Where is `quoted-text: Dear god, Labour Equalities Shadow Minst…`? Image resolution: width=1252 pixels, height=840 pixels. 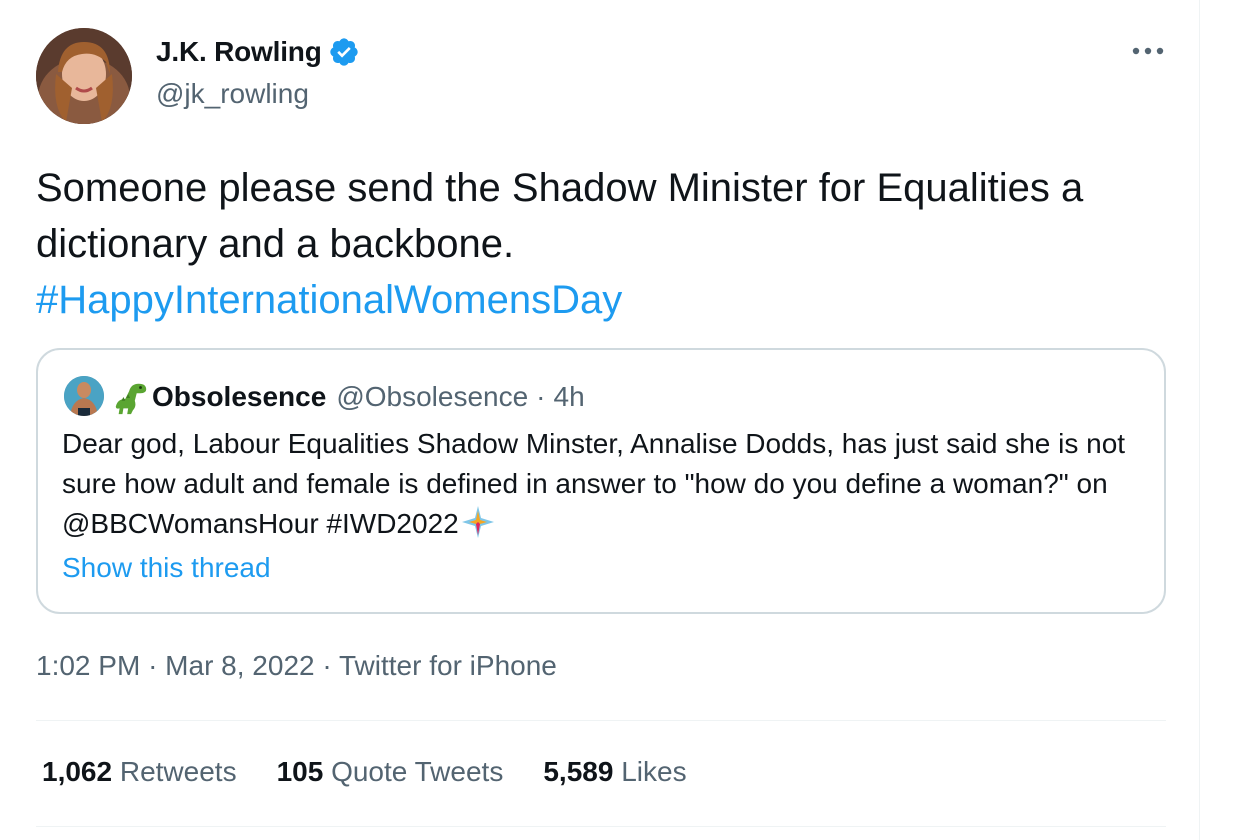 quoted-text: Dear god, Labour Equalities Shadow Minst… is located at coordinates (602, 484).